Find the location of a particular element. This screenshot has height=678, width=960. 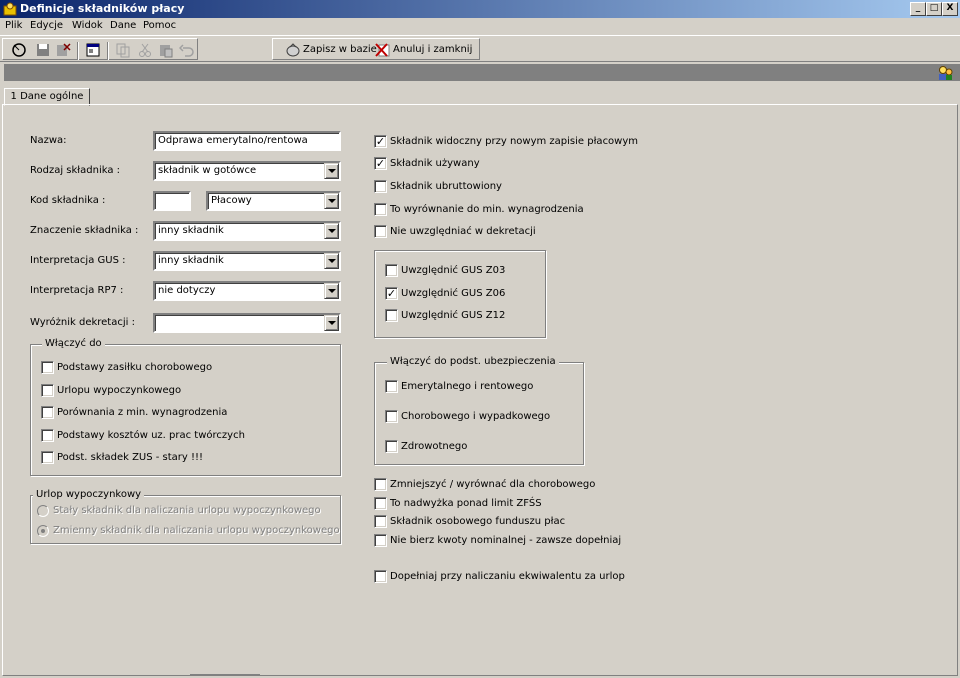

toolbar-group-edit is located at coordinates (100, 49).